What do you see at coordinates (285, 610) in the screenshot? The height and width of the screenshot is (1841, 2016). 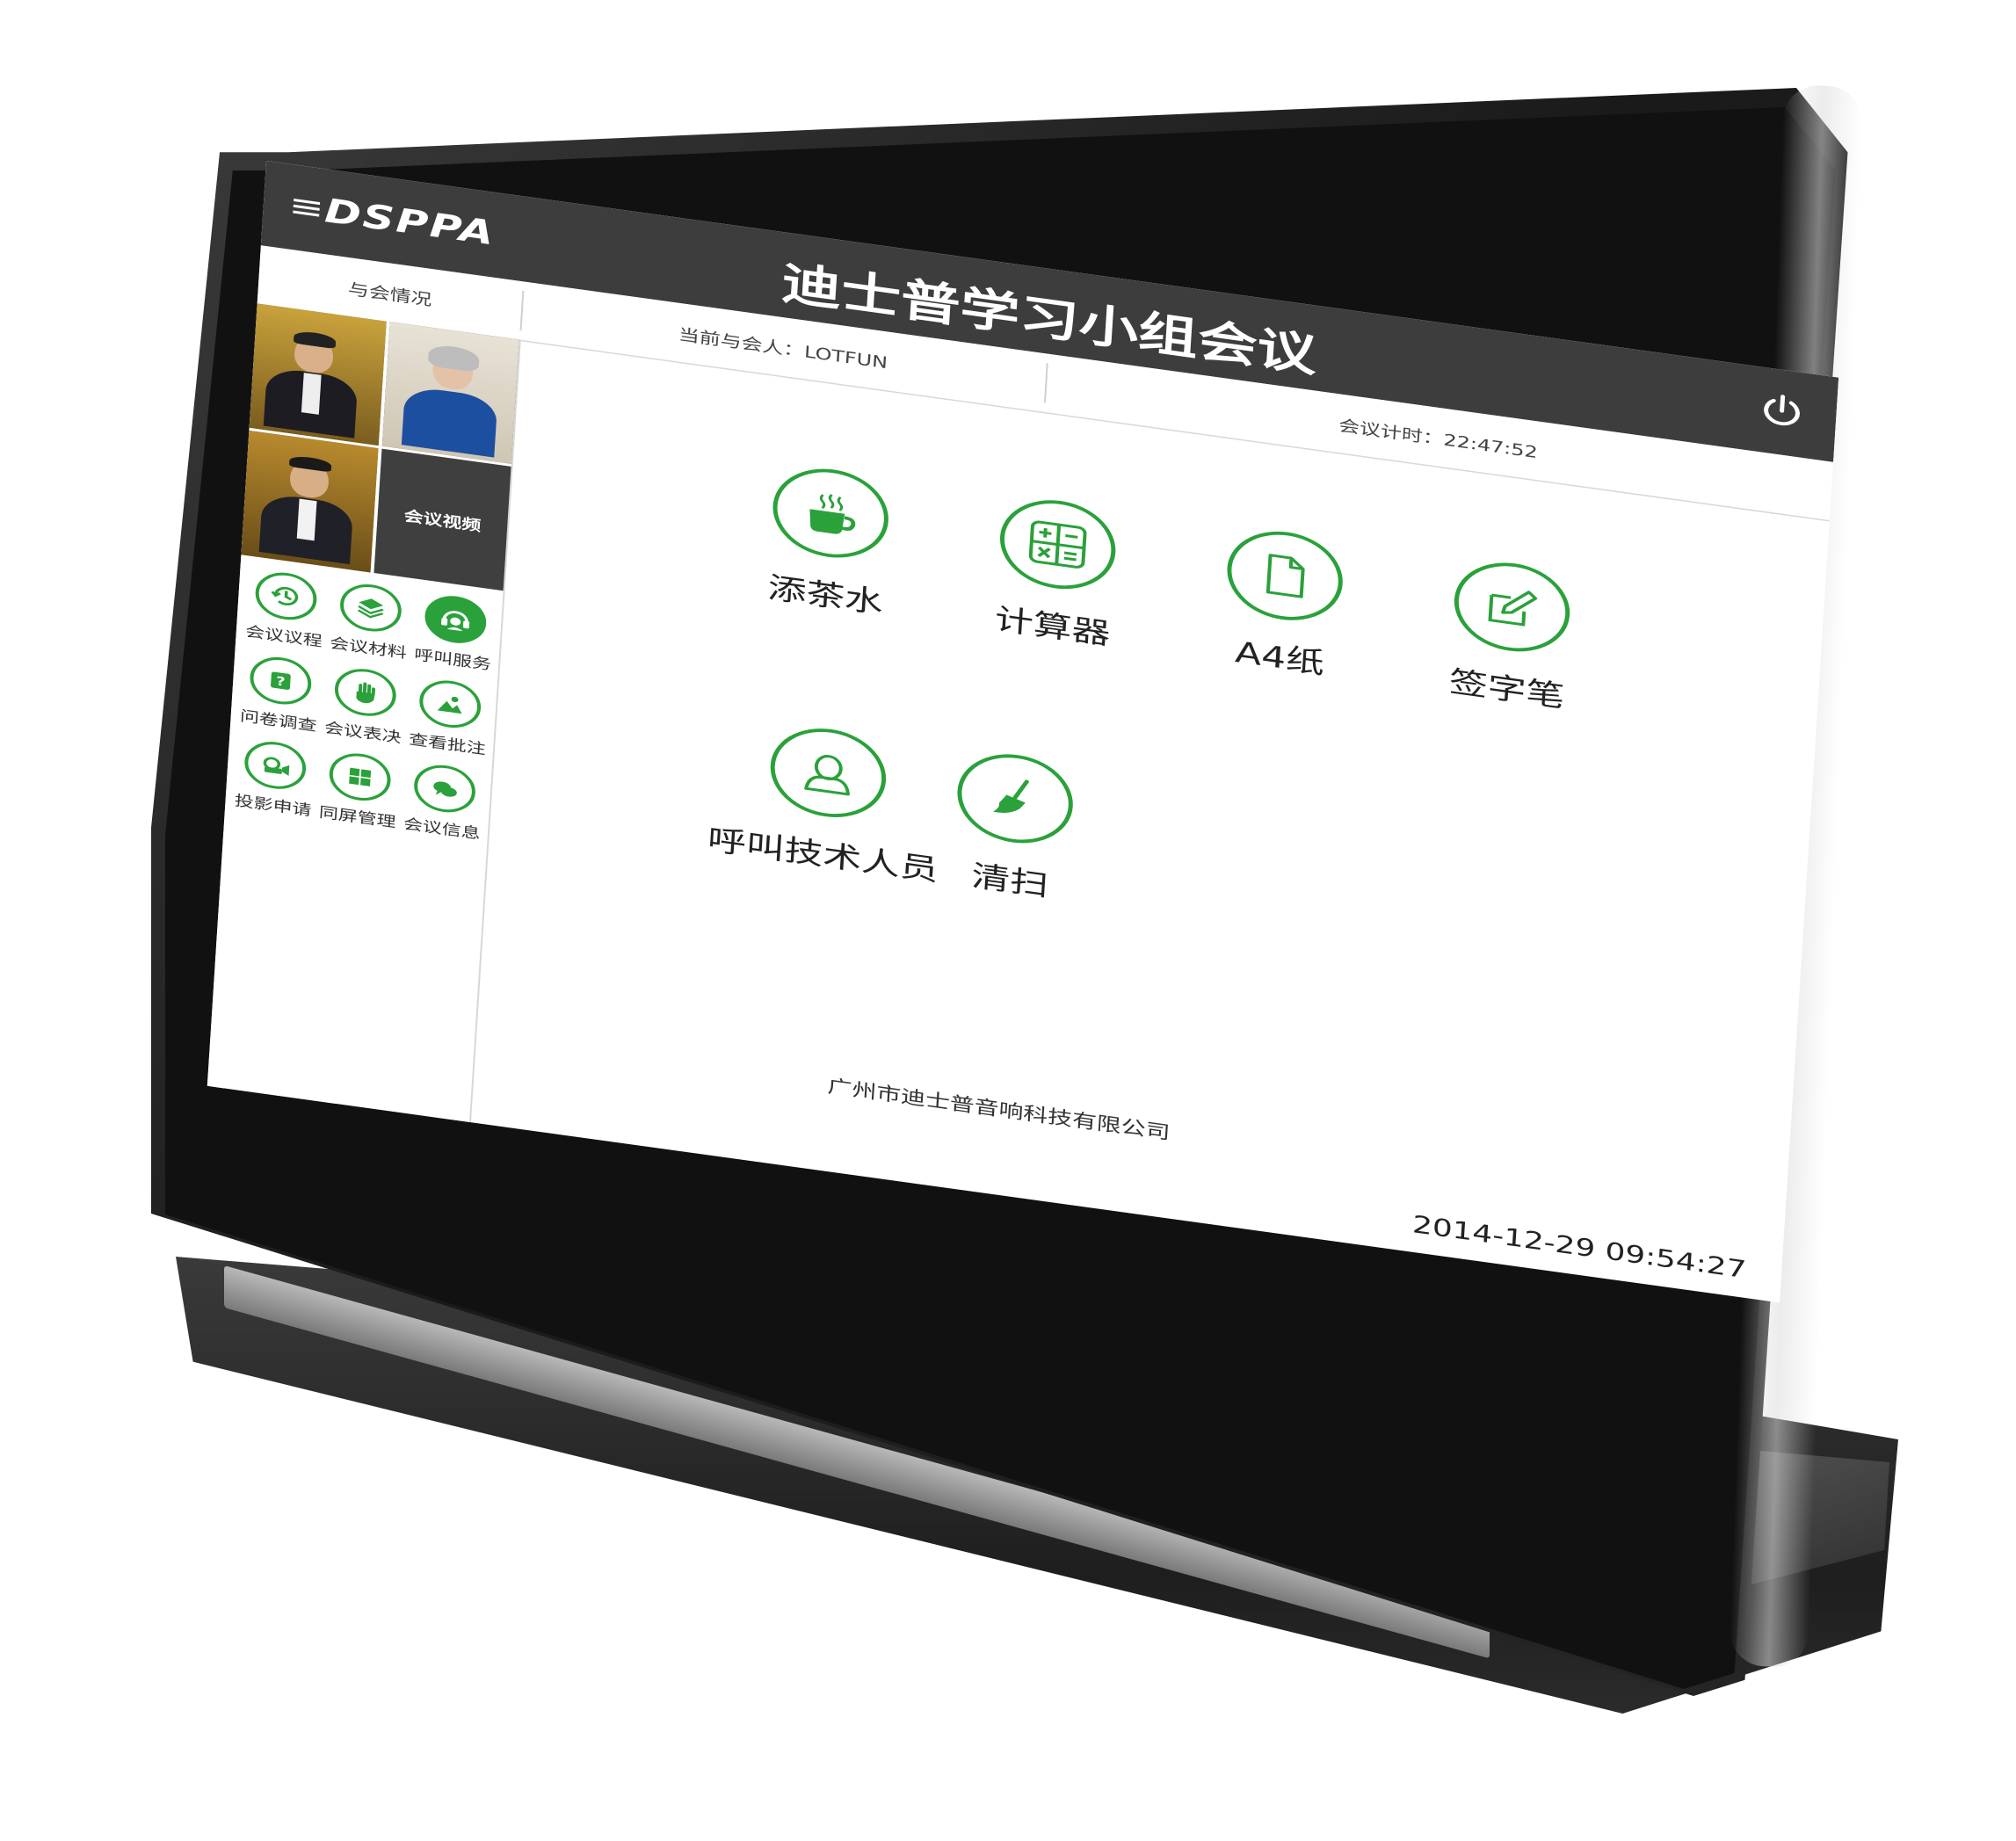 I see `menu-agenda: 会议议程` at bounding box center [285, 610].